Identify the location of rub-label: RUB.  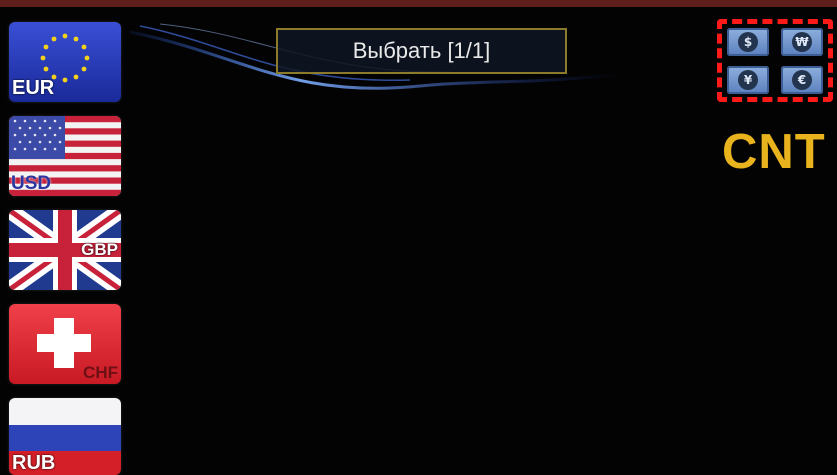
(34, 463).